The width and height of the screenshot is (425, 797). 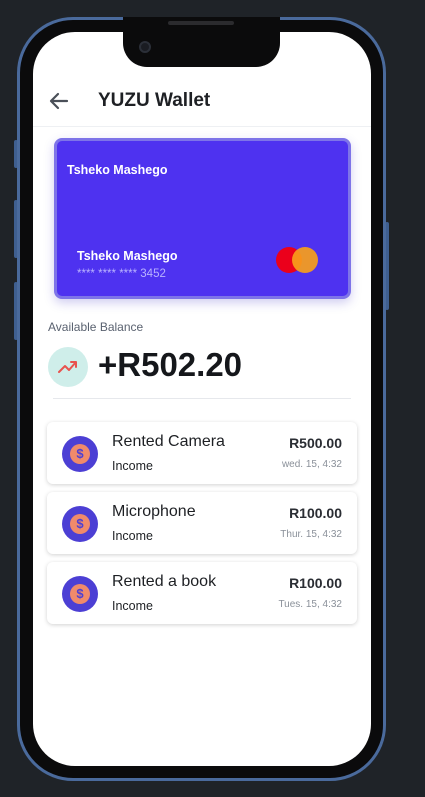 I want to click on trending-up-icon, so click(x=68, y=367).